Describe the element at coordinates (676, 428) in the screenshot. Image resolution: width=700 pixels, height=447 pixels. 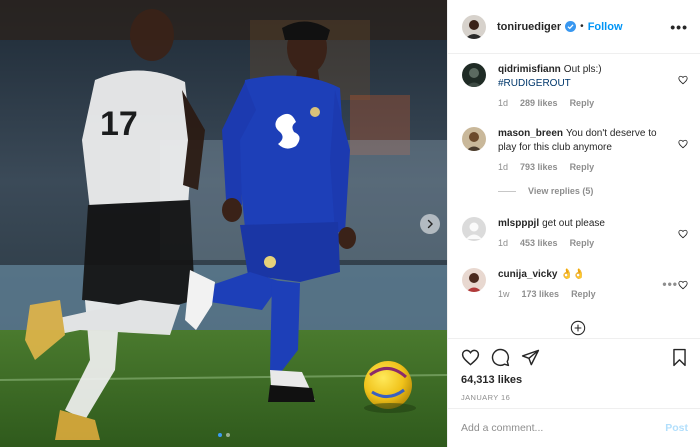
I see `post-comment-button: Post` at that location.